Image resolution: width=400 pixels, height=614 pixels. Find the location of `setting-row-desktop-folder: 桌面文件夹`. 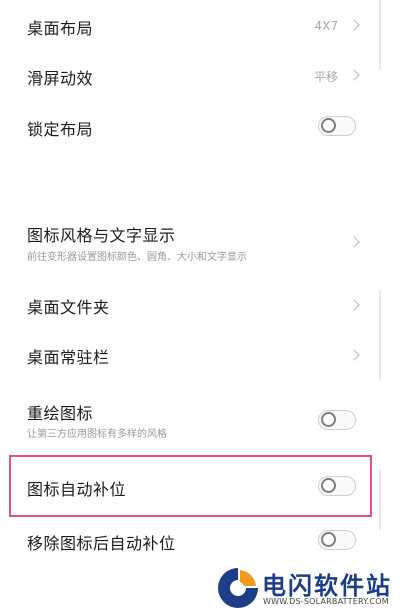

setting-row-desktop-folder: 桌面文件夹 is located at coordinates (200, 304).